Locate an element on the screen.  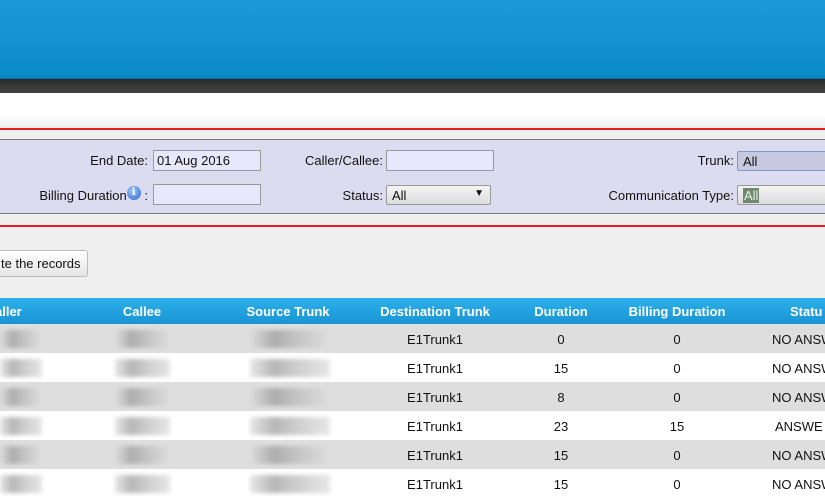
trunk-label: Trunk: is located at coordinates (715, 160).